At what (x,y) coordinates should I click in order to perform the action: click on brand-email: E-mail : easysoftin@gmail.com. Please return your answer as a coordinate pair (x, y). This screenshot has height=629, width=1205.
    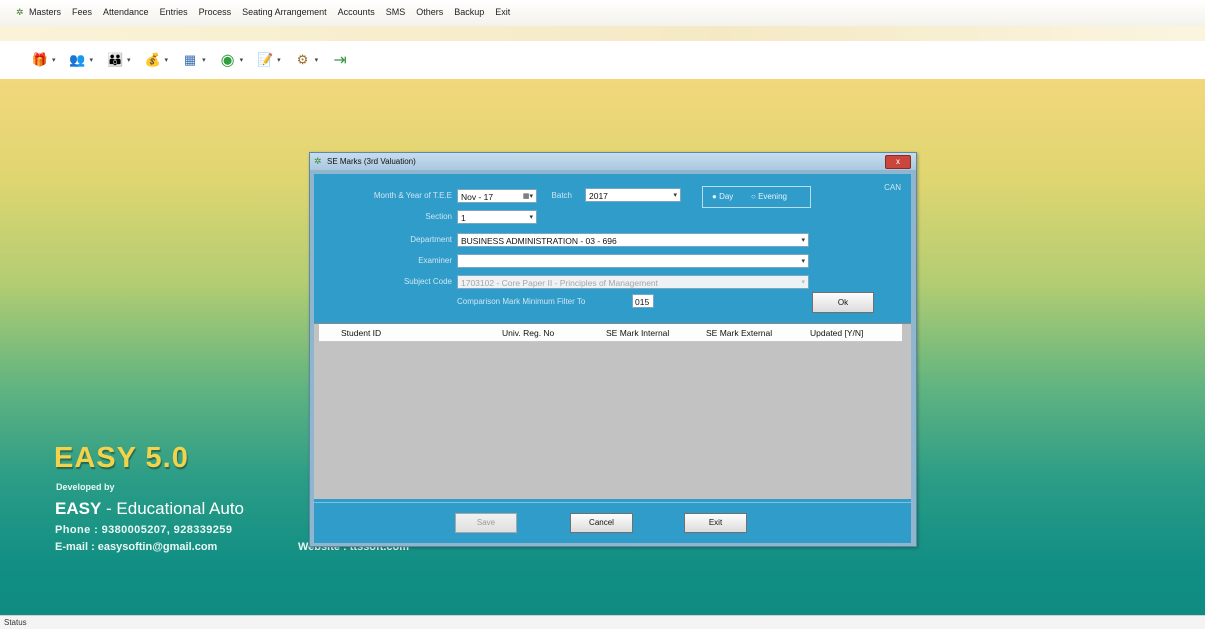
    Looking at the image, I should click on (136, 547).